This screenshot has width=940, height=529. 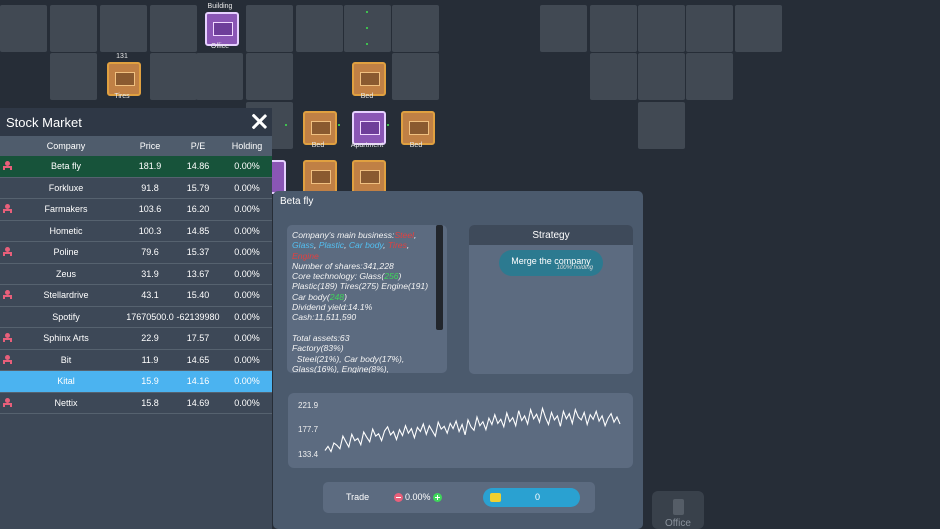 I want to click on assets-line: Steel(21%), Car body(17%),, so click(x=350, y=358).